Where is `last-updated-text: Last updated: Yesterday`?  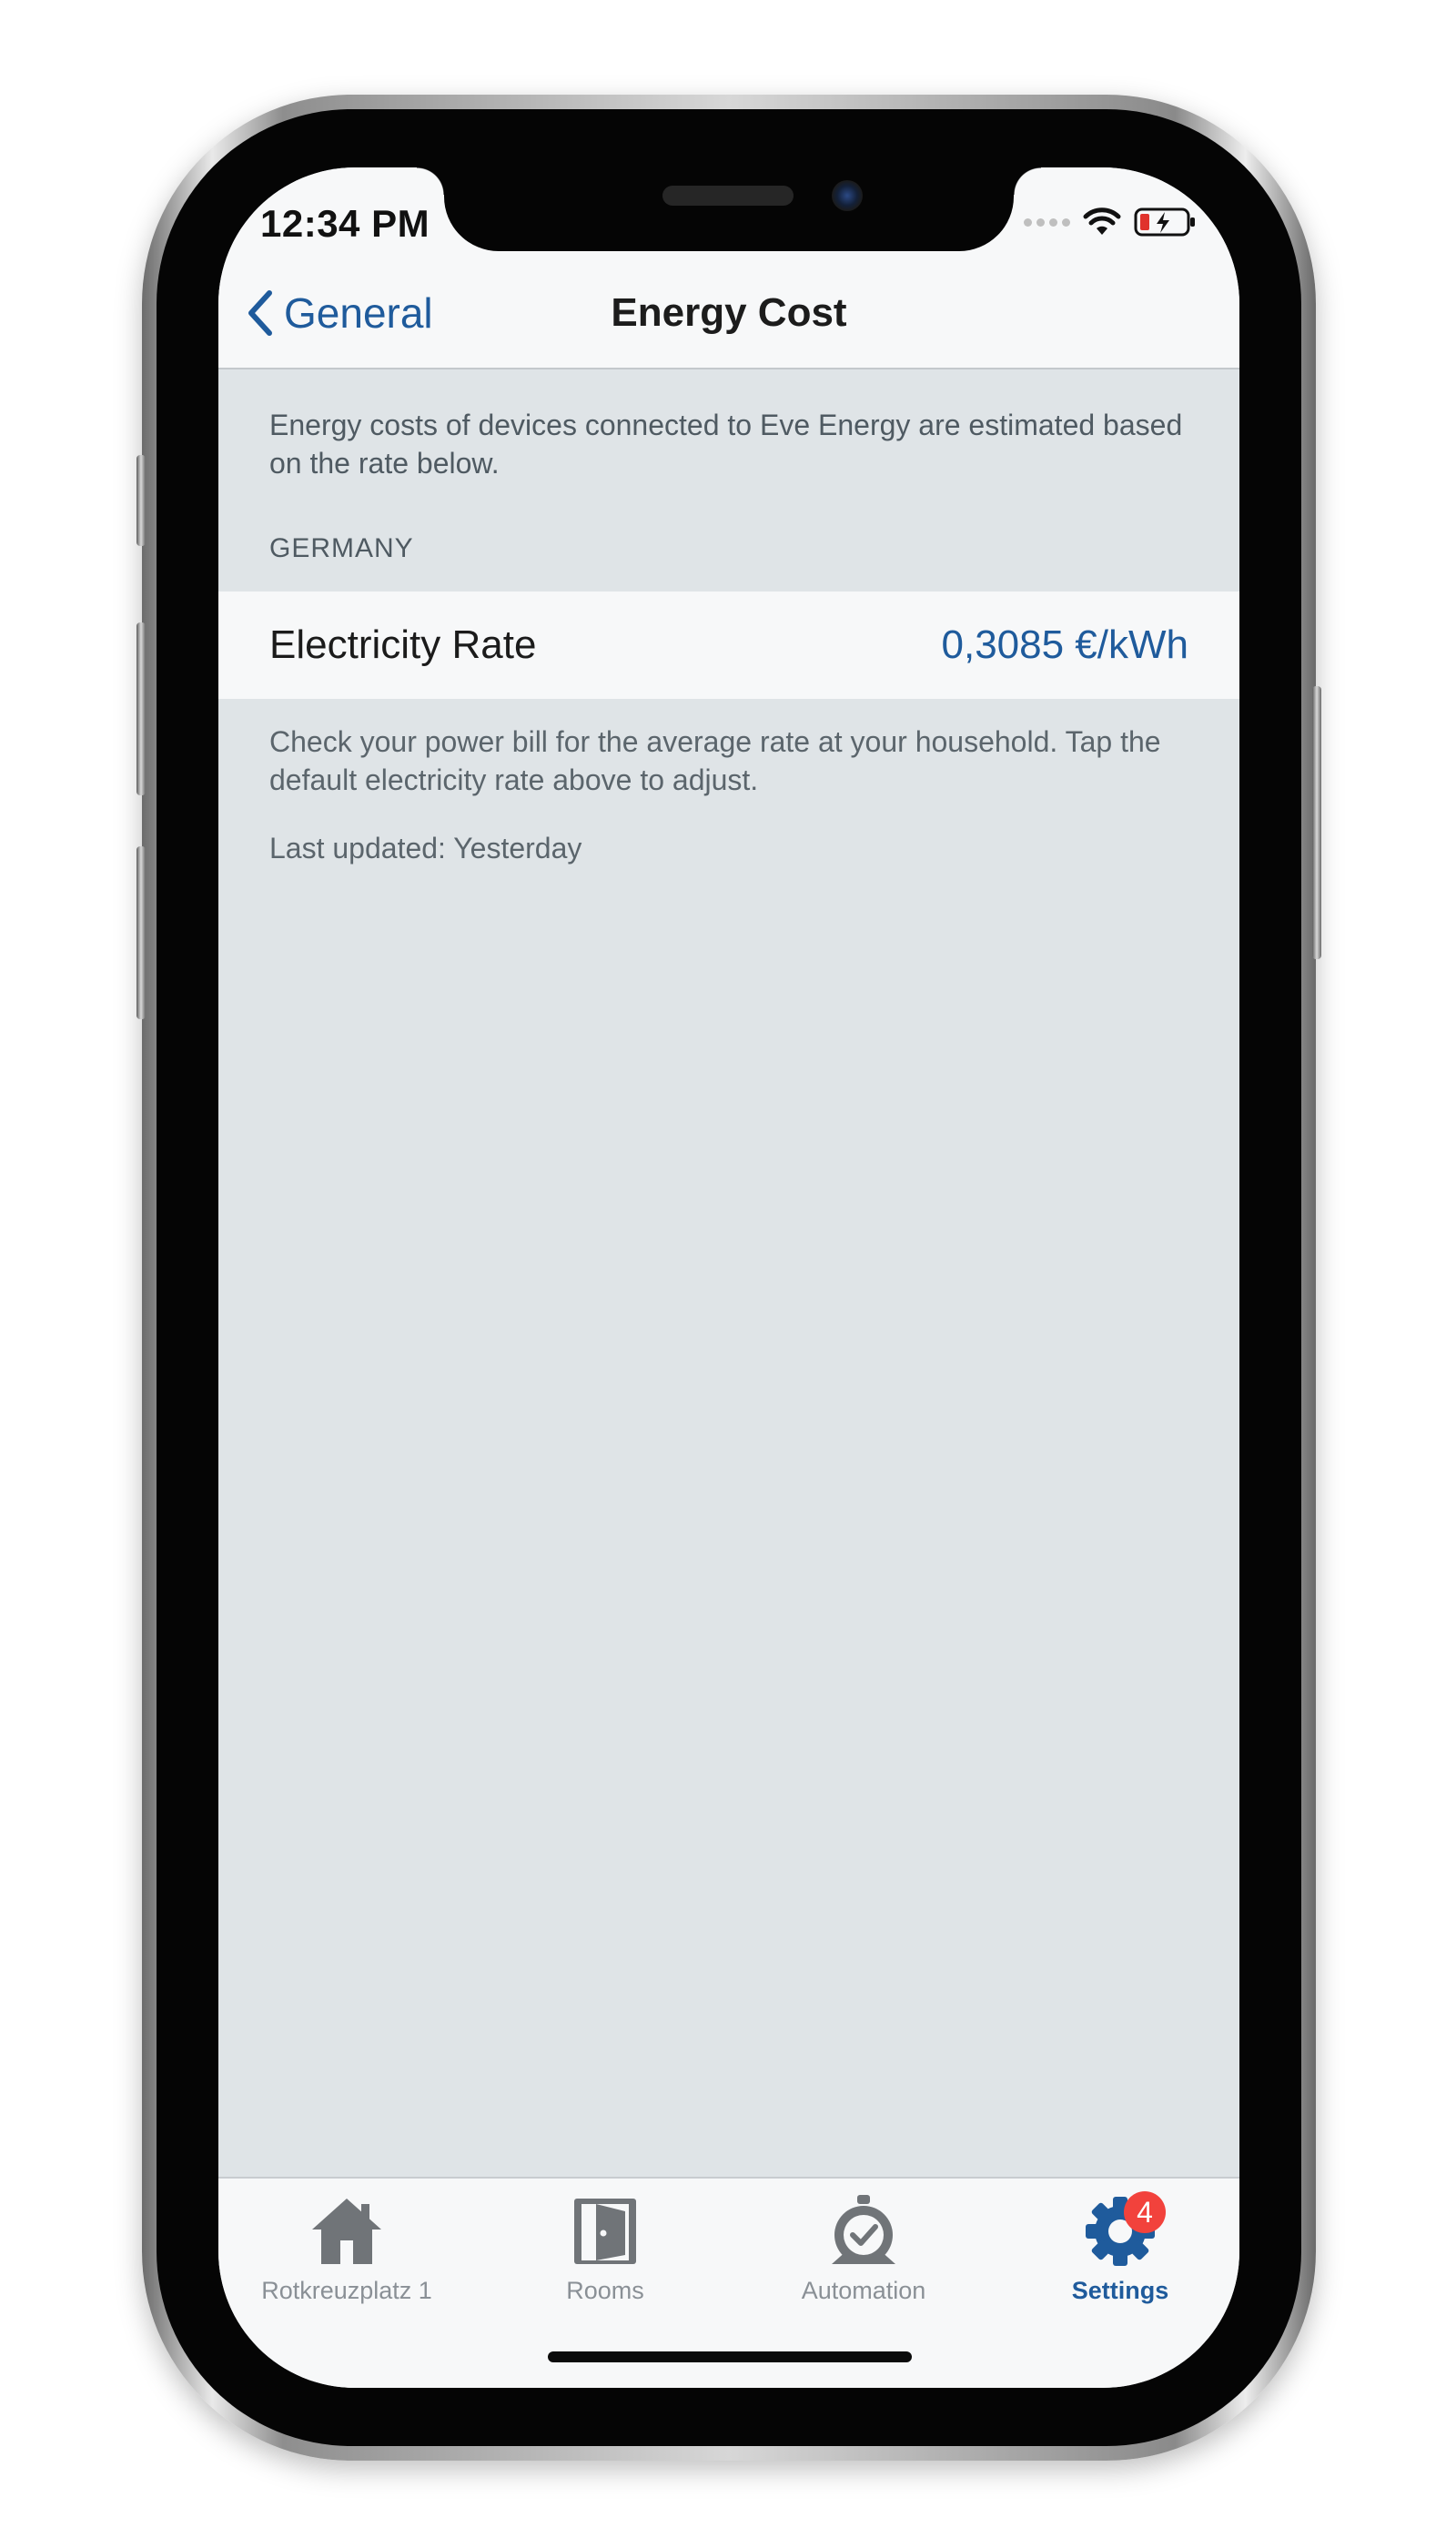
last-updated-text: Last updated: Yesterday is located at coordinates (426, 848).